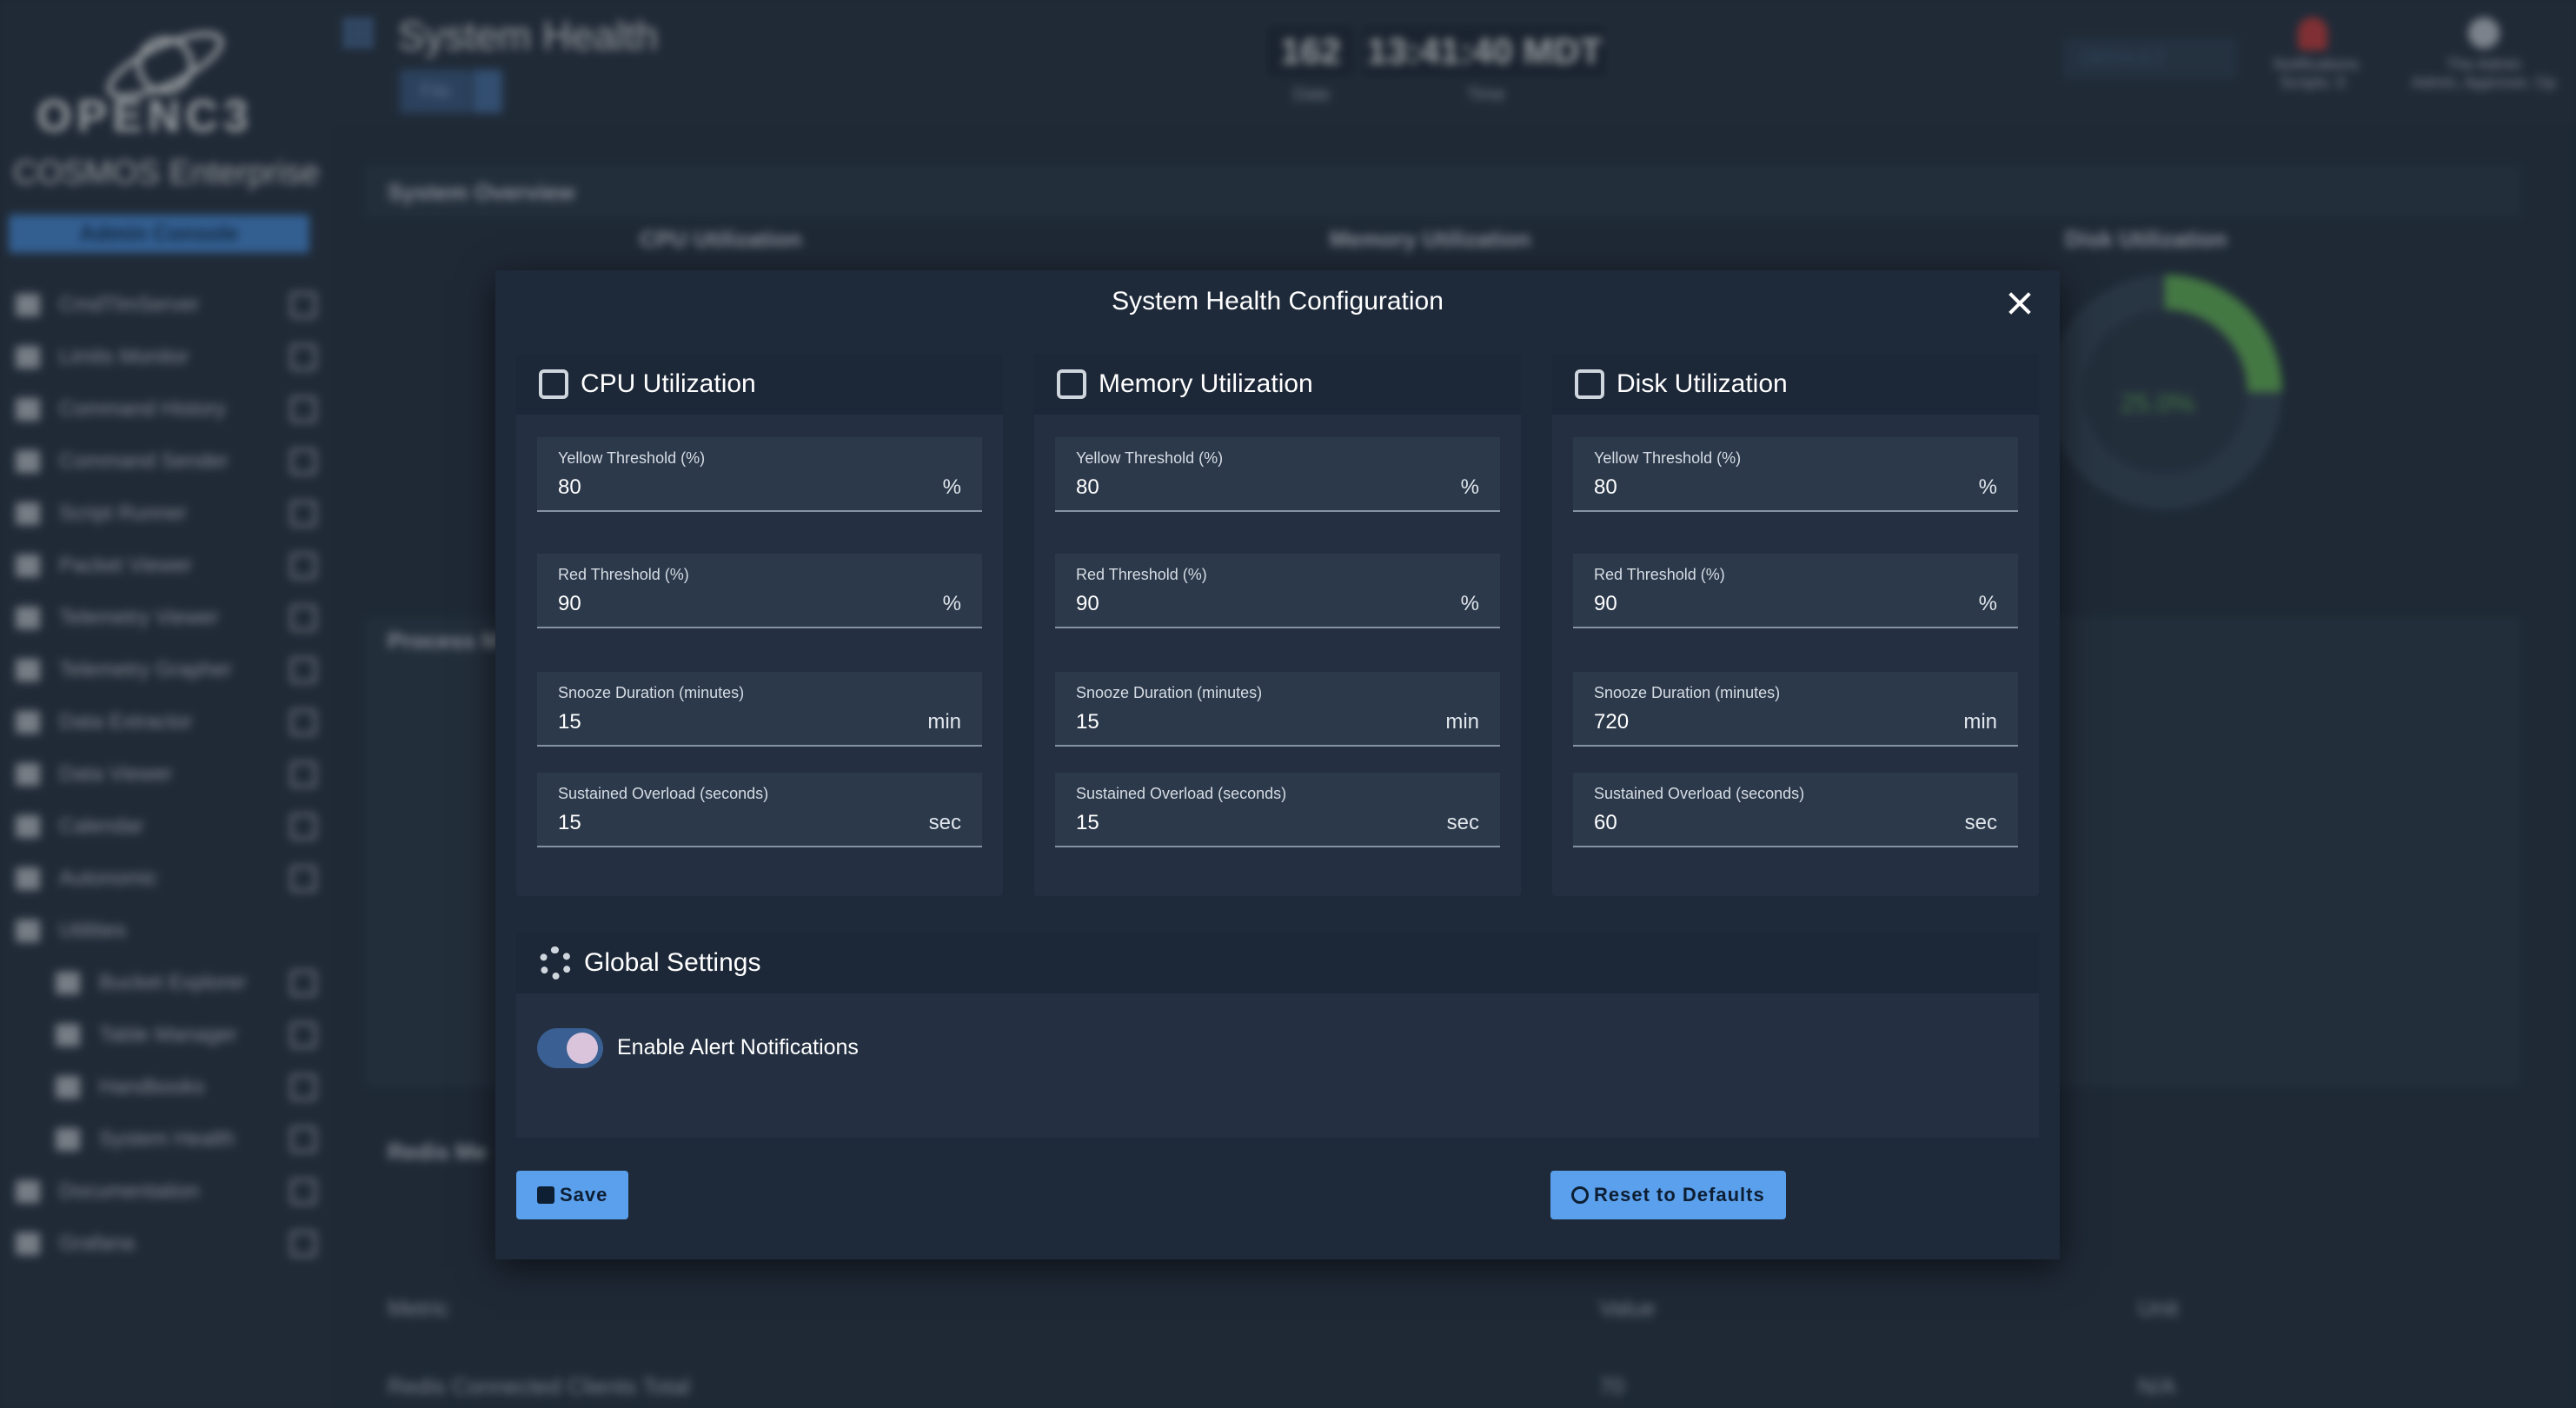  I want to click on memory-panel-header: Memory Utilization, so click(1277, 384).